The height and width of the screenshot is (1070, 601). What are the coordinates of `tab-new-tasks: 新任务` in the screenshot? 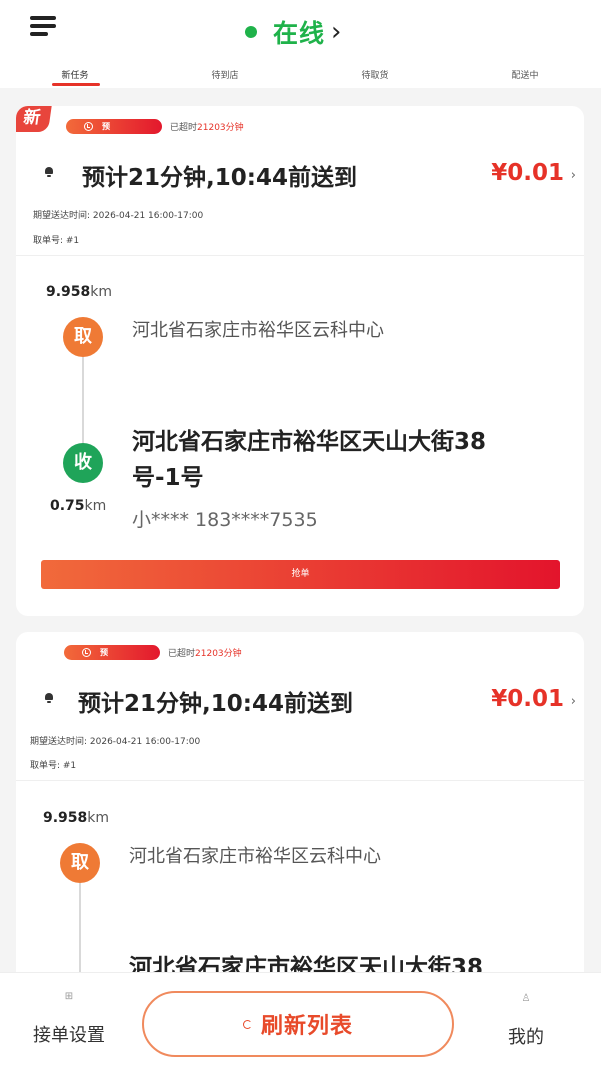 It's located at (75, 73).